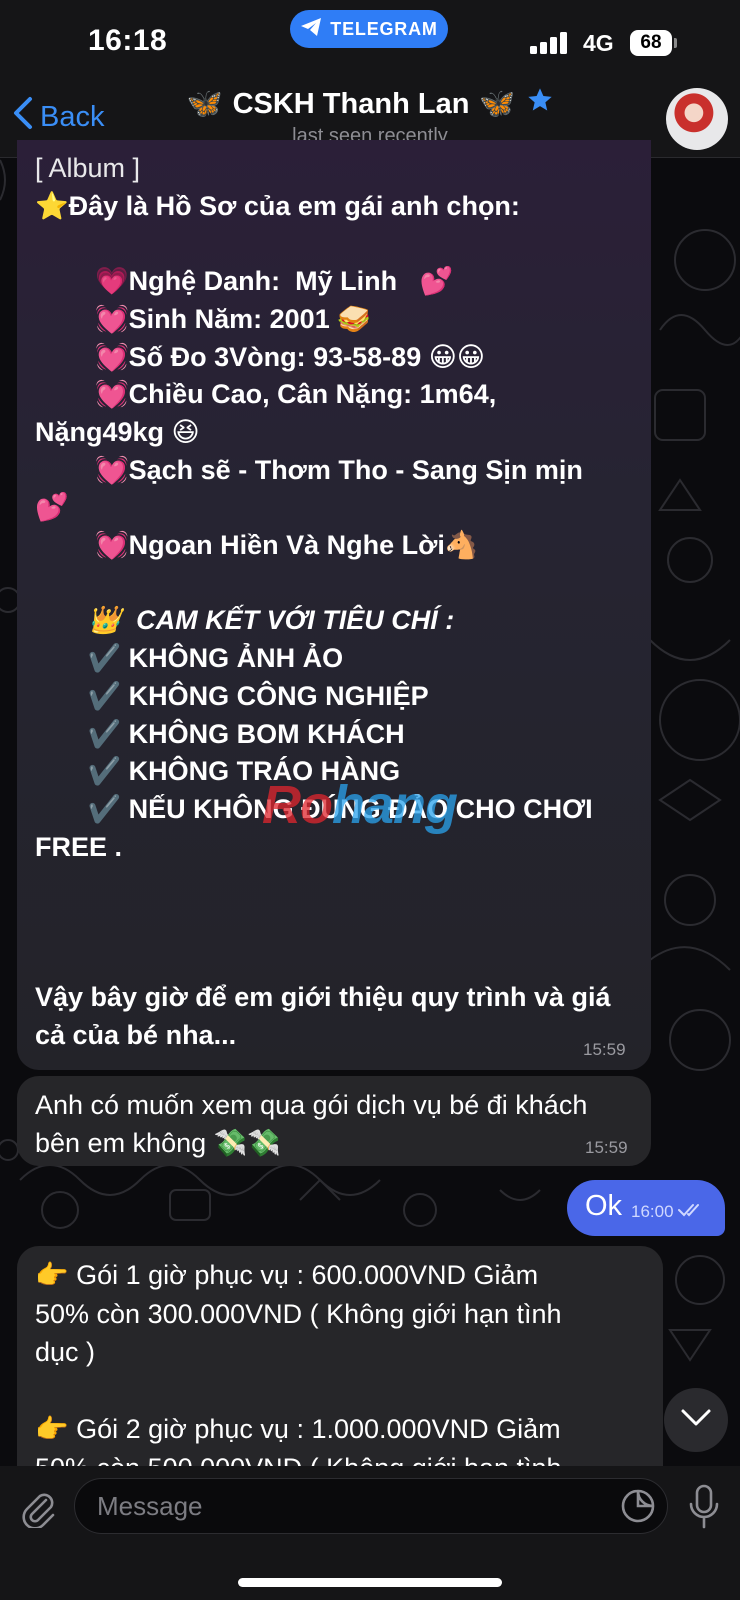 The image size is (740, 1600). What do you see at coordinates (88, 168) in the screenshot?
I see `album-label: [ Album ]` at bounding box center [88, 168].